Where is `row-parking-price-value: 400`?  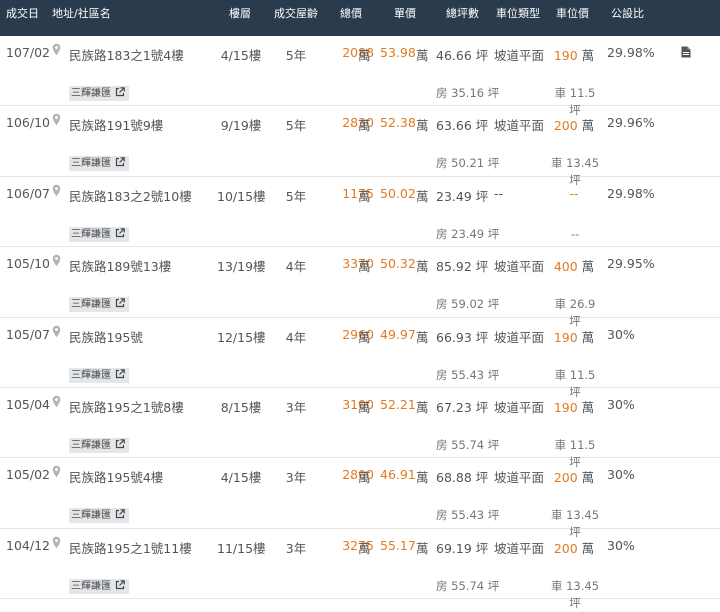
row-parking-price-value: 400 is located at coordinates (565, 267).